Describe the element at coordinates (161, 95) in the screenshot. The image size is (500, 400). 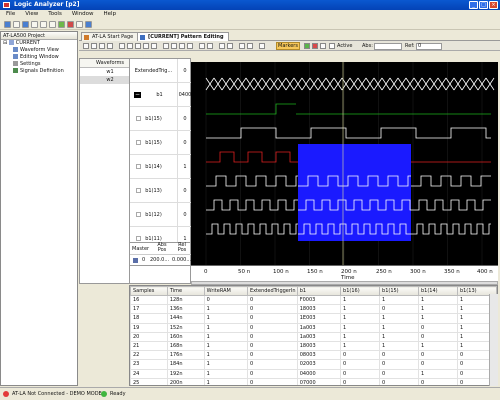
I see `signal-row: − b1 0400` at that location.